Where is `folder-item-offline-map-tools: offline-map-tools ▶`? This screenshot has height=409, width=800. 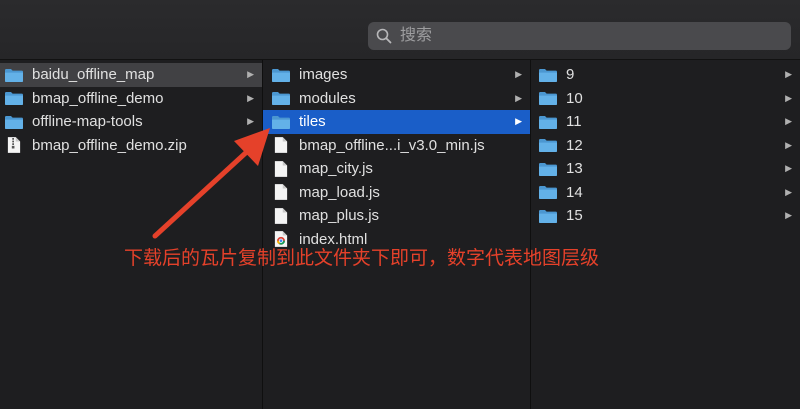
folder-item-offline-map-tools: offline-map-tools ▶ is located at coordinates (131, 122).